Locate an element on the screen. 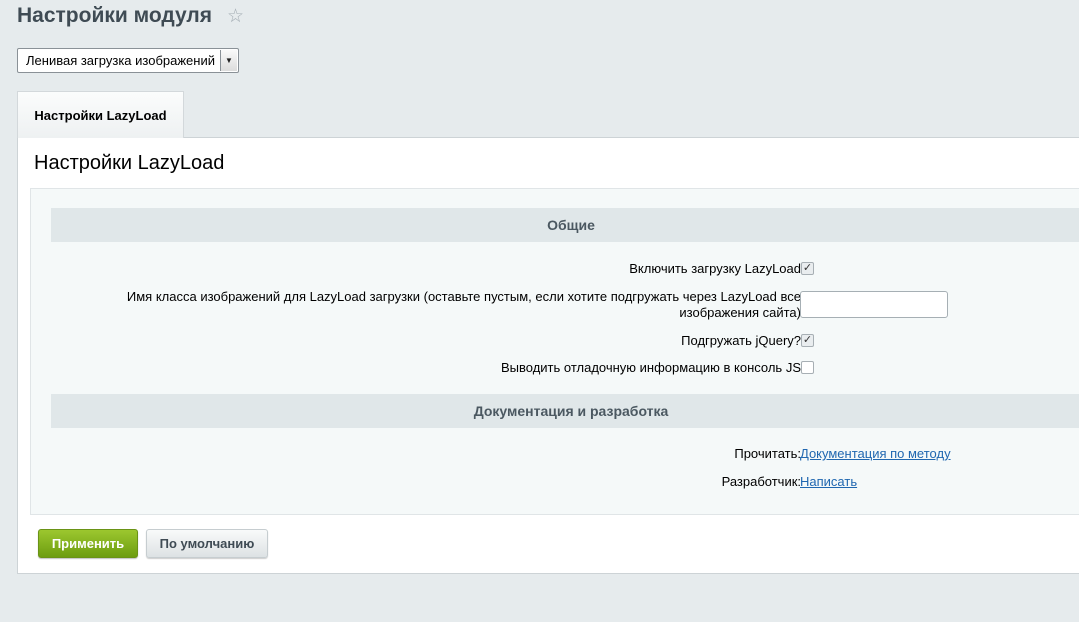 This screenshot has width=1079, height=622. load-jquery-label: Подгружать jQuery? is located at coordinates (741, 340).